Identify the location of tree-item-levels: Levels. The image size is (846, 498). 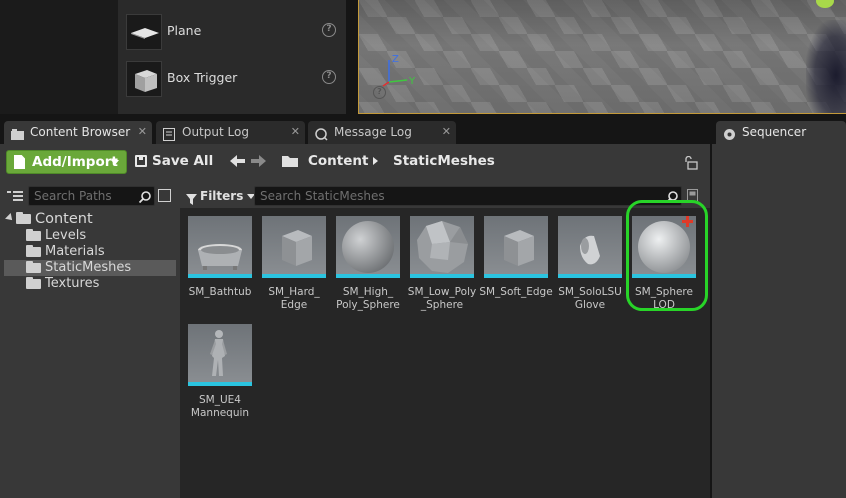
(90, 236).